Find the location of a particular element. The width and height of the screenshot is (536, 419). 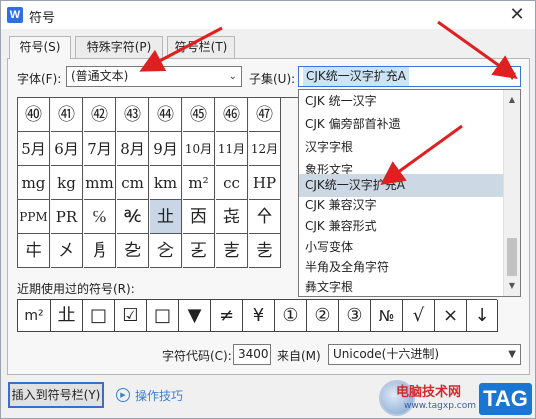

recent-symbol: ③ is located at coordinates (355, 316).